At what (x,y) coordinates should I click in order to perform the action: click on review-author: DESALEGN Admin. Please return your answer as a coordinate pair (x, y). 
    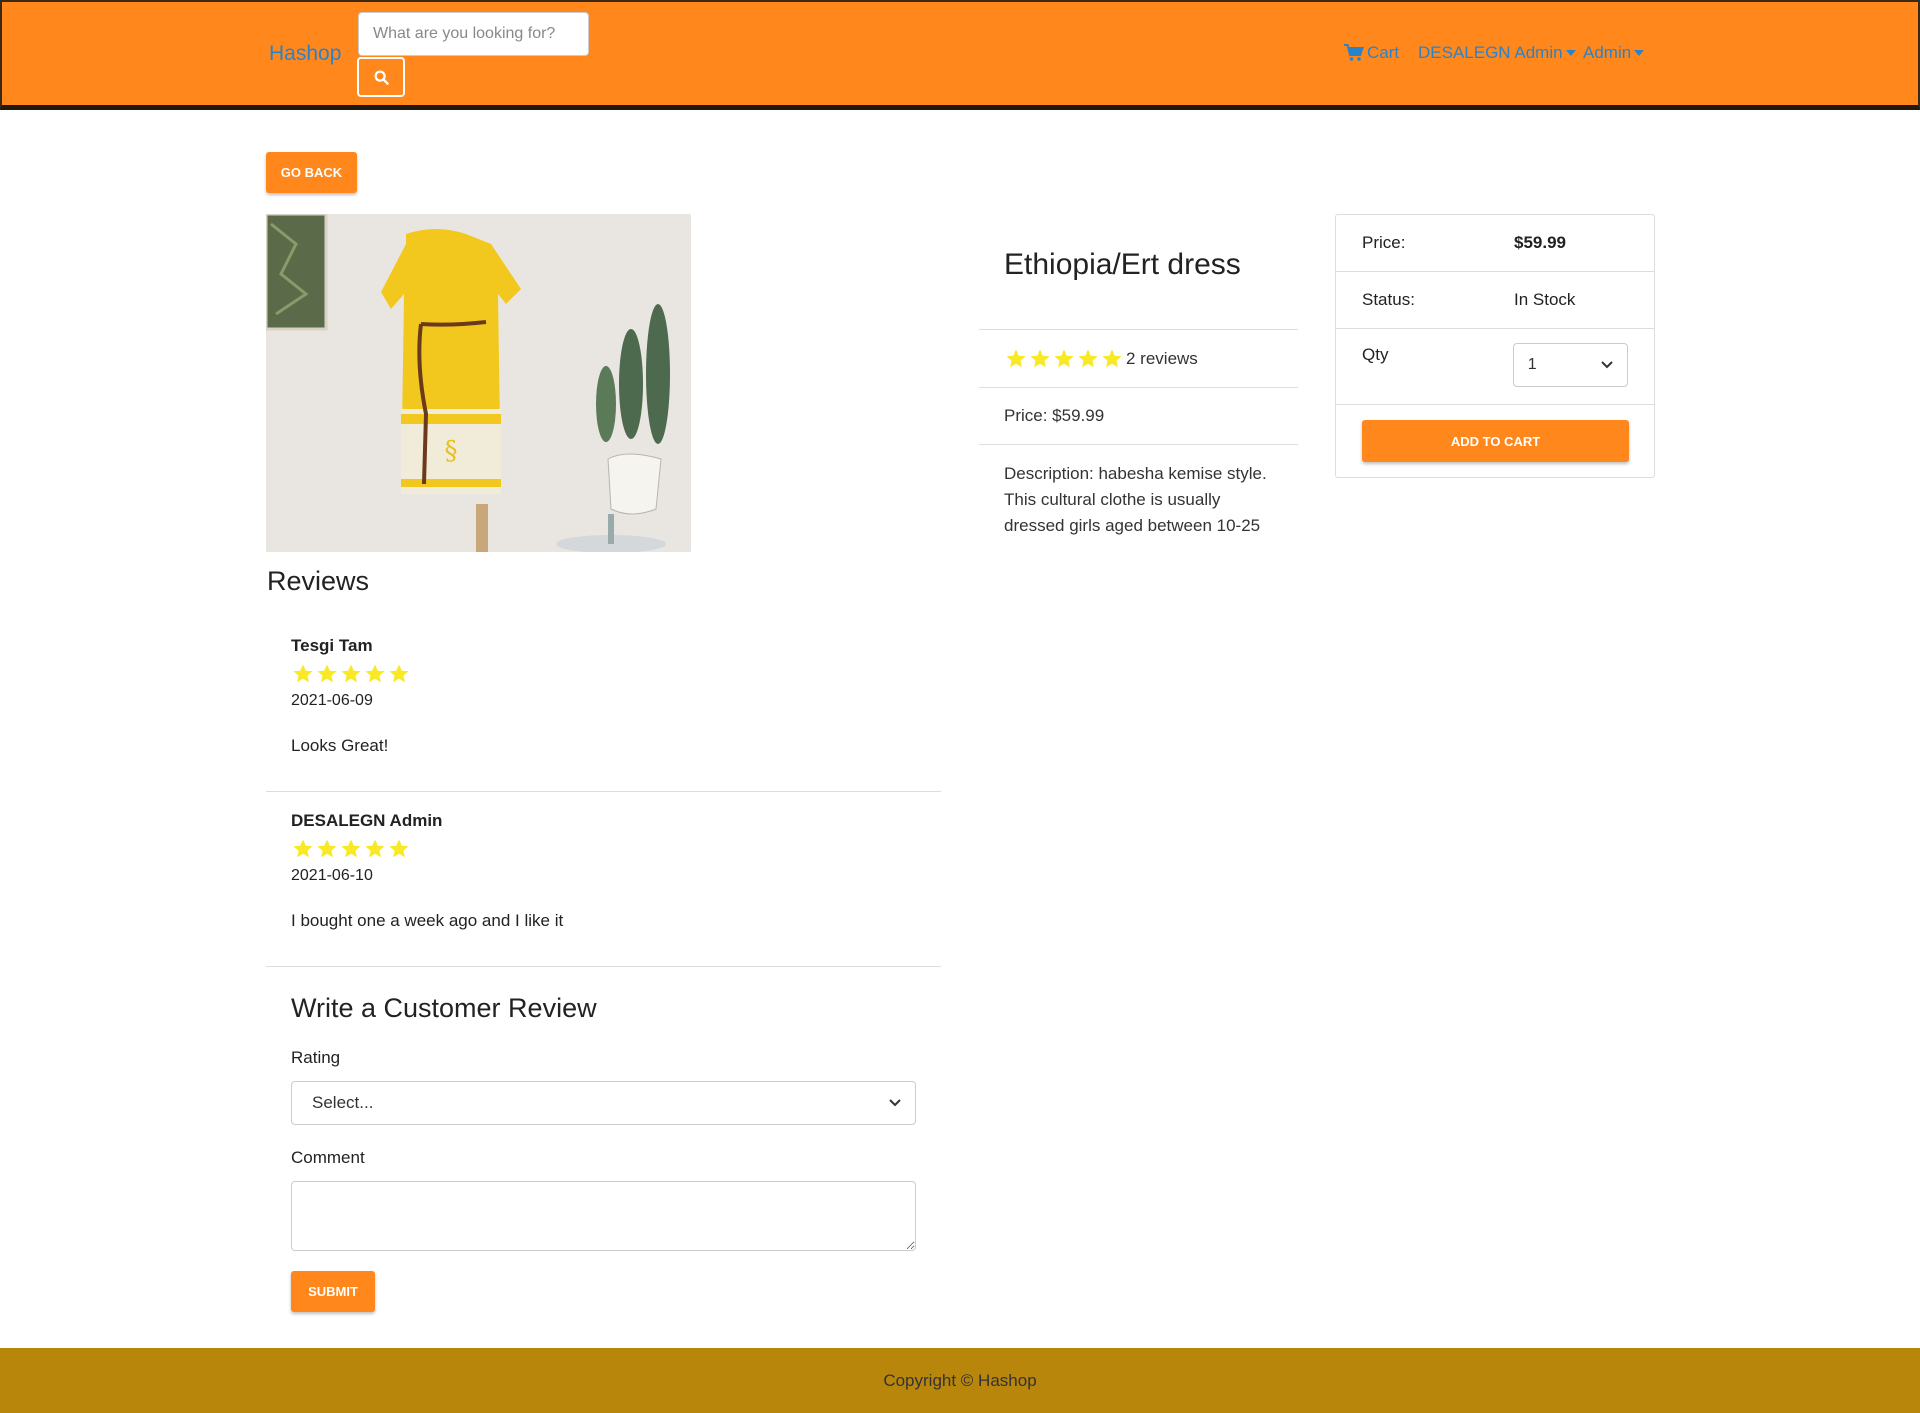
    Looking at the image, I should click on (367, 820).